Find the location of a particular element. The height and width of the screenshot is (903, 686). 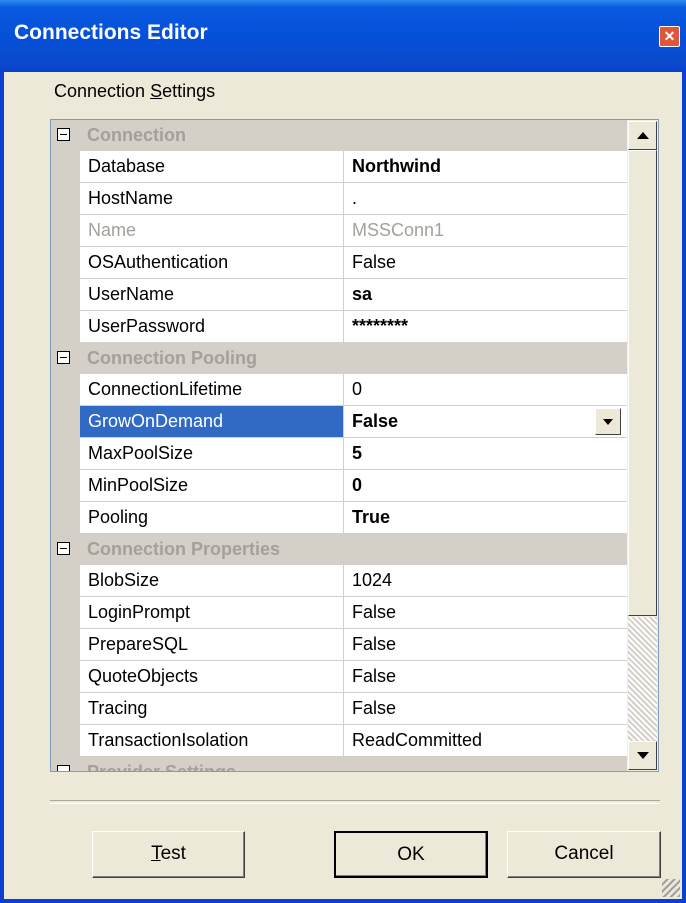

scroll-down-icon is located at coordinates (642, 755).